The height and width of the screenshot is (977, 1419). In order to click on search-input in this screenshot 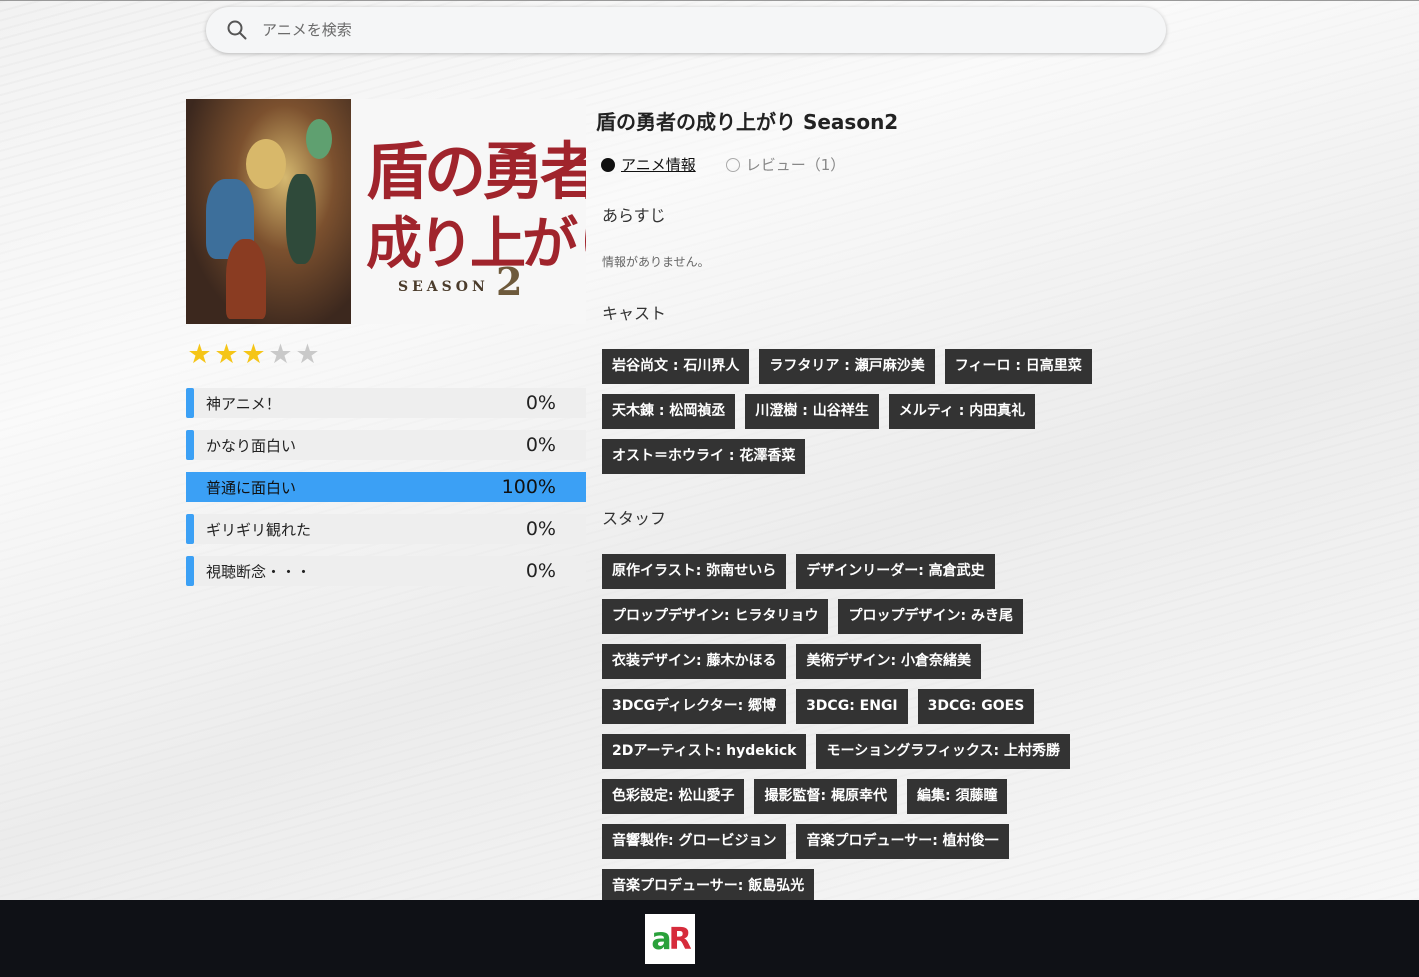, I will do `click(692, 30)`.